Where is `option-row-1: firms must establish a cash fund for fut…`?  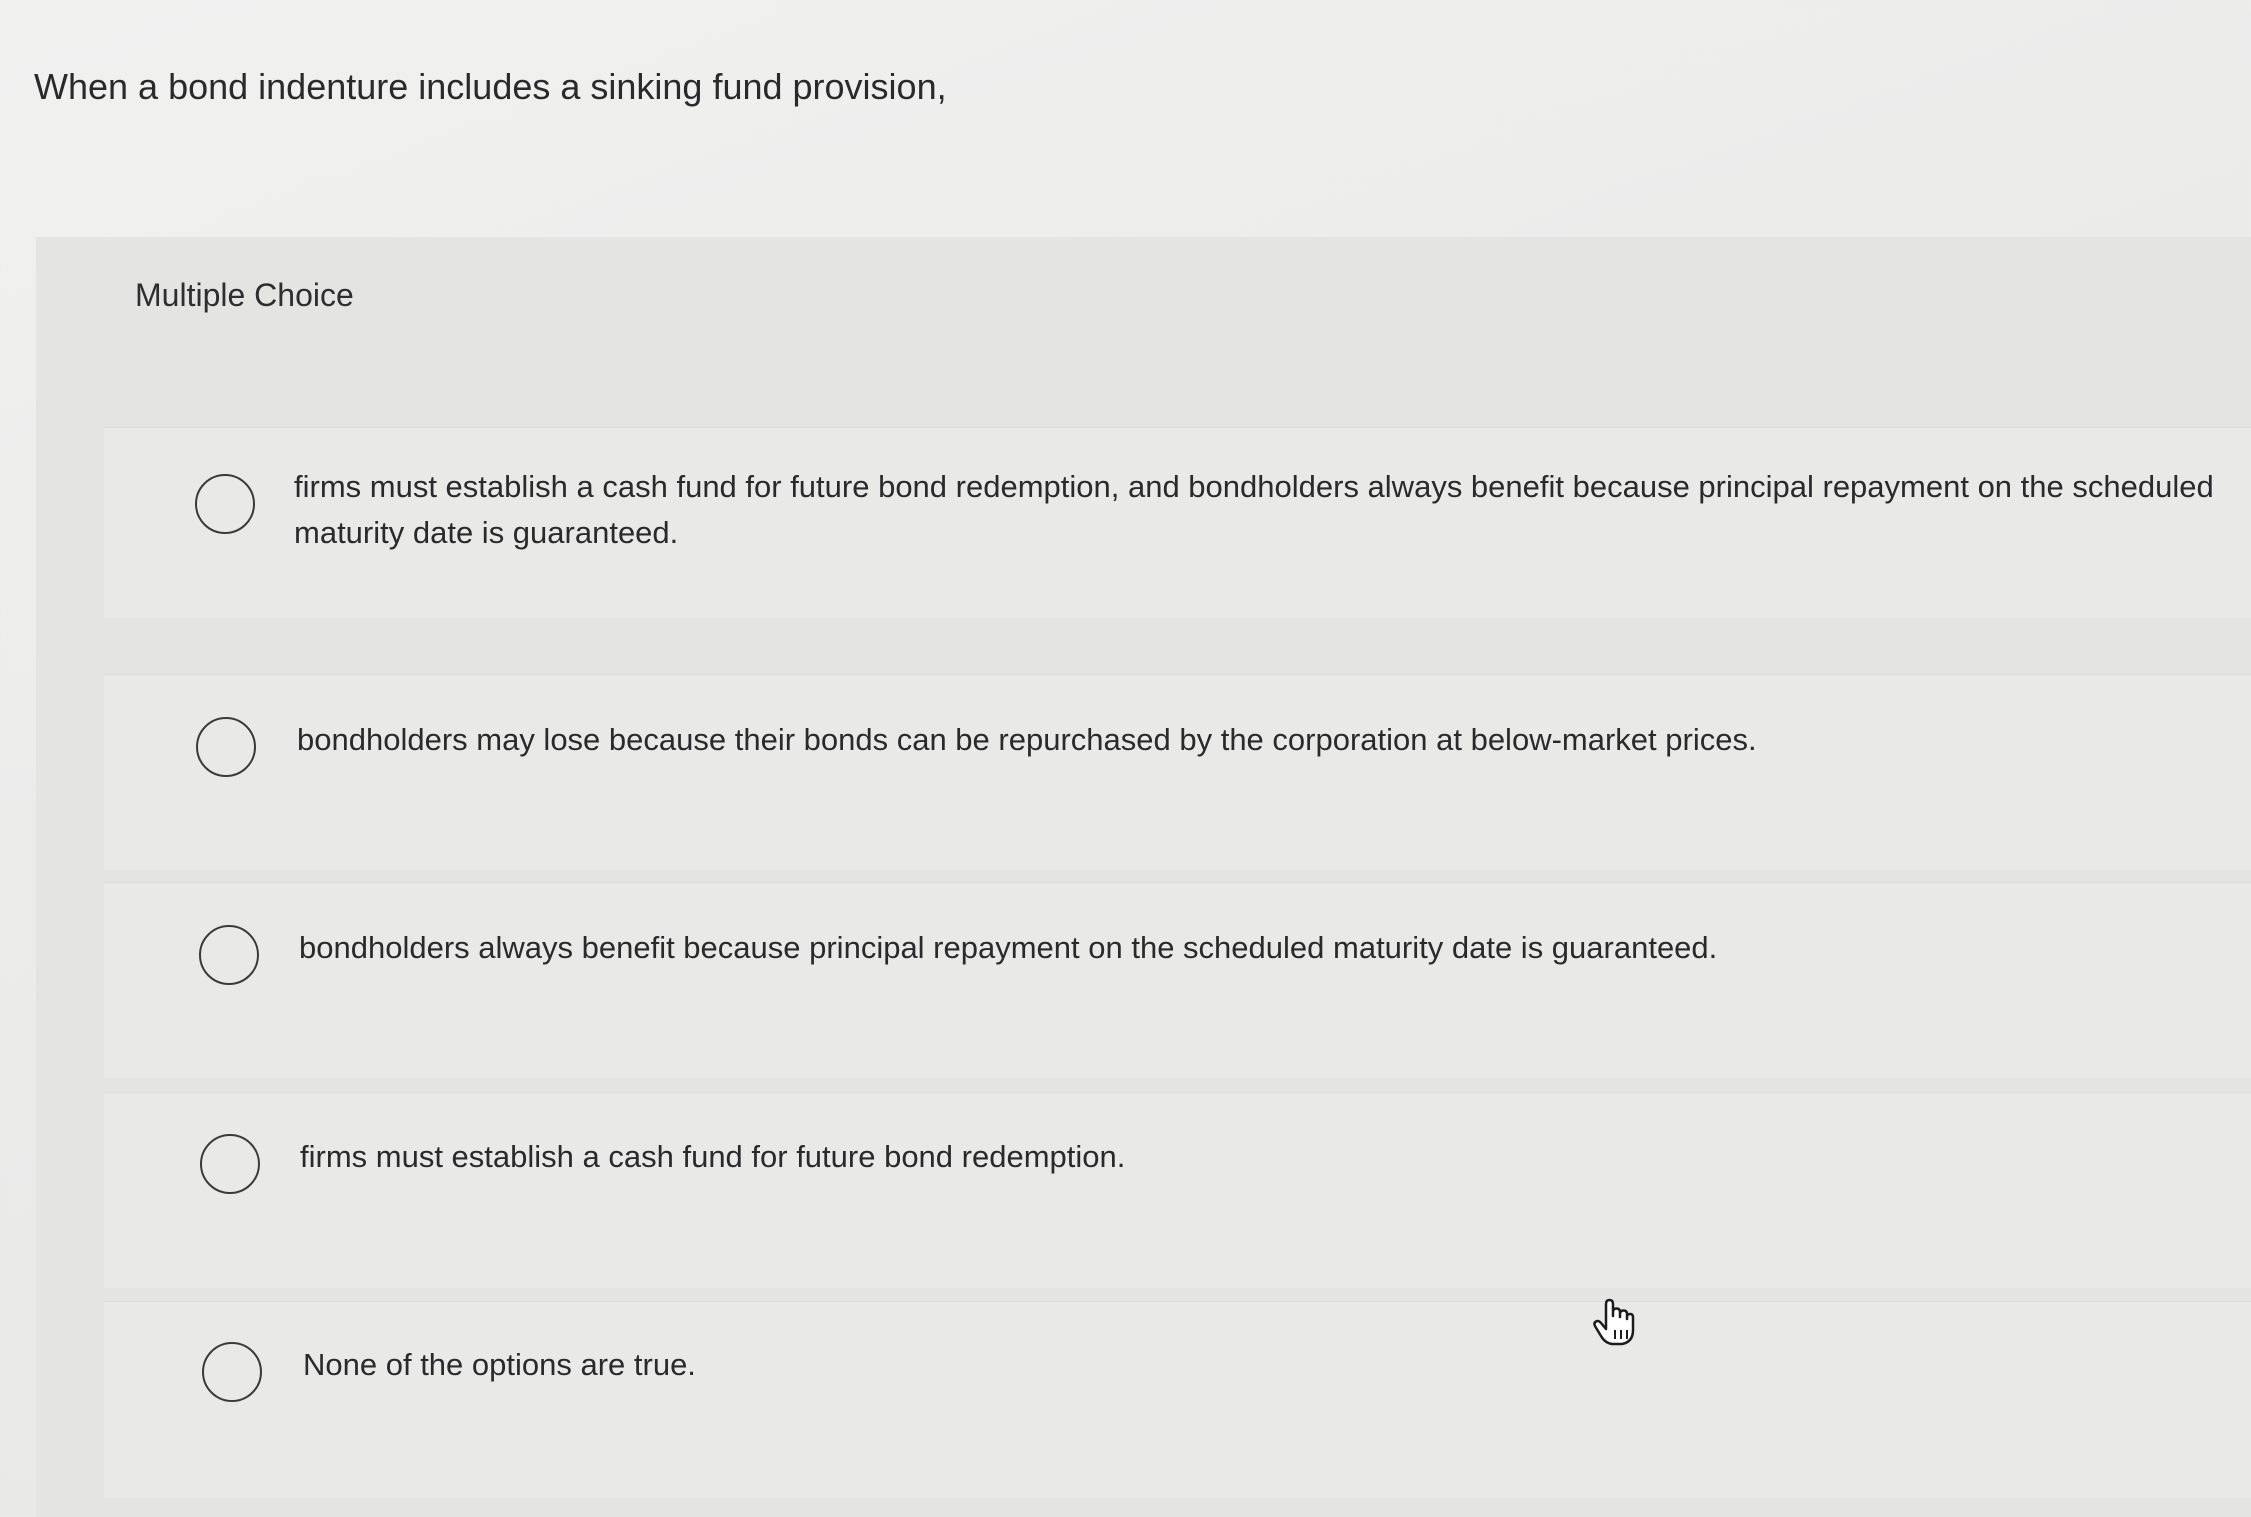
option-row-1: firms must establish a cash fund for fut… is located at coordinates (1177, 522).